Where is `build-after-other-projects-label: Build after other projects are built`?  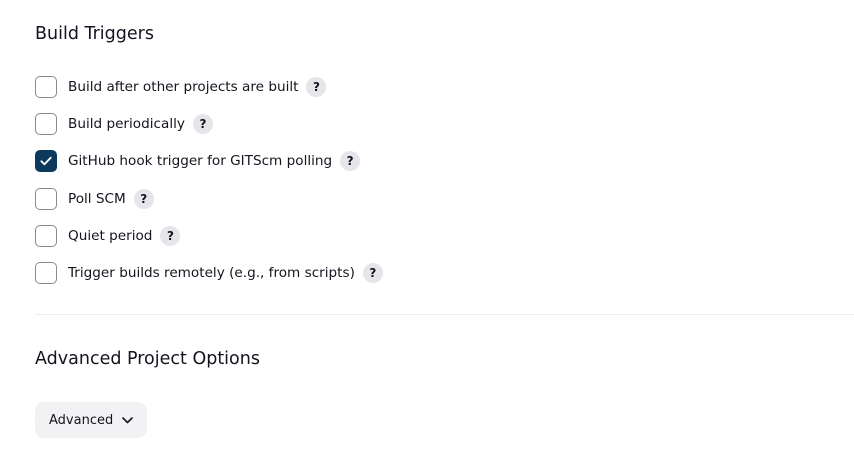
build-after-other-projects-label: Build after other projects are built is located at coordinates (183, 87).